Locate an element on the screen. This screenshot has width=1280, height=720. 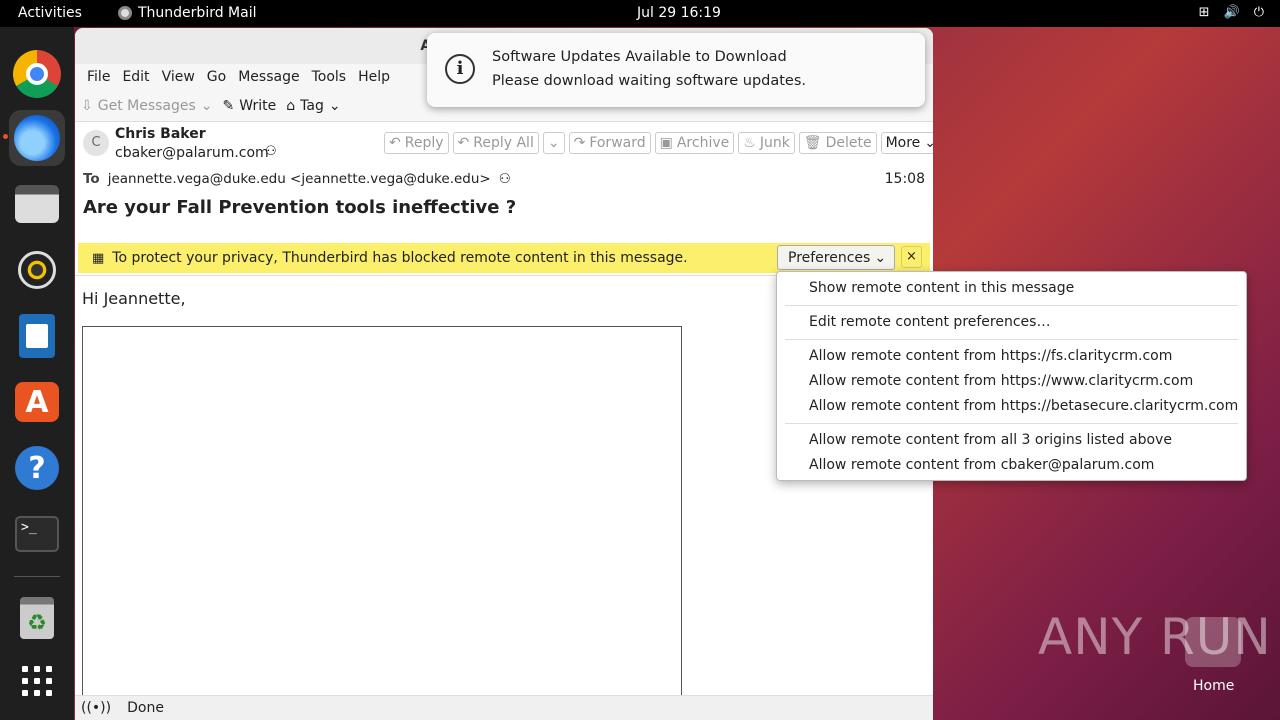
menu-go: Go is located at coordinates (216, 77).